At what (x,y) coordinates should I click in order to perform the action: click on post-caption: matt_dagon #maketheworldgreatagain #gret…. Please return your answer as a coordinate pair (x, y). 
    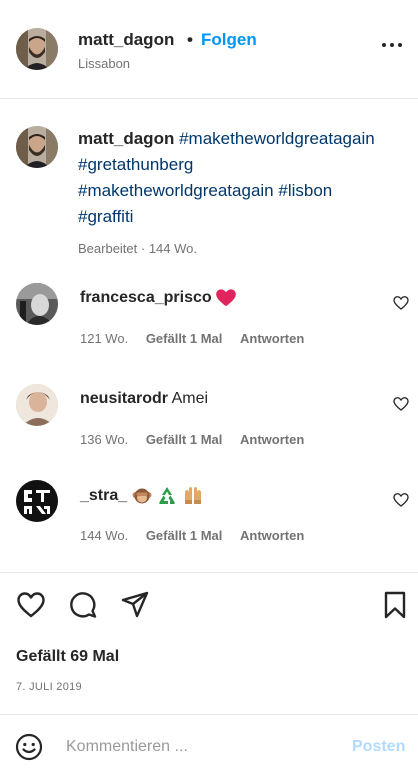
    Looking at the image, I should click on (243, 178).